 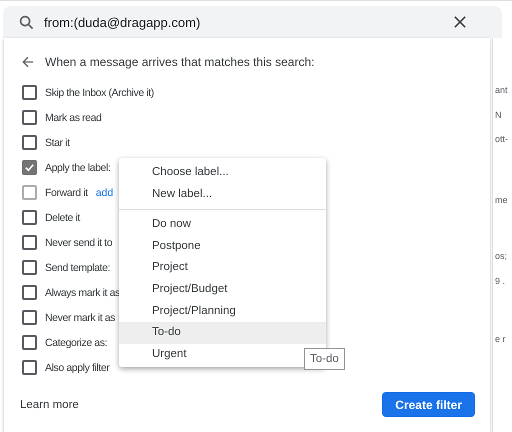 What do you see at coordinates (66, 192) in the screenshot?
I see `option-label: Forward it` at bounding box center [66, 192].